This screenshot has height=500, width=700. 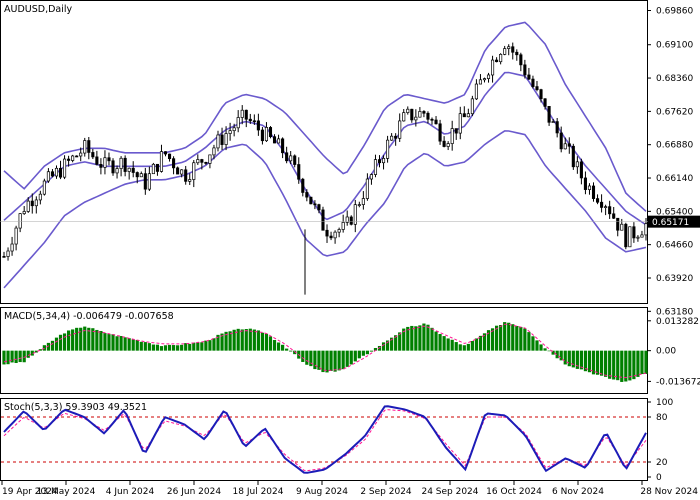 What do you see at coordinates (578, 492) in the screenshot?
I see `date-tick-label: 6 Nov 2024` at bounding box center [578, 492].